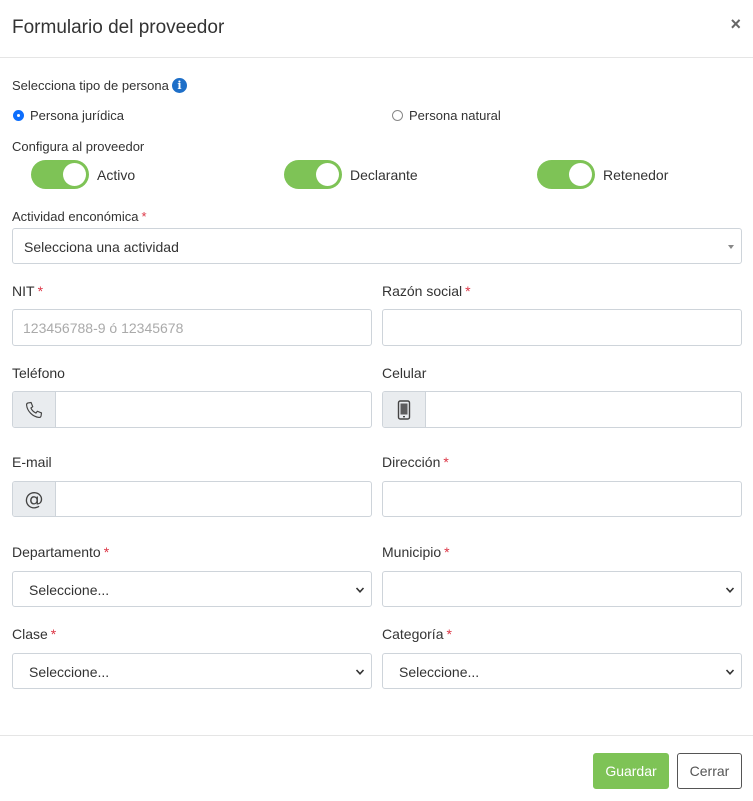 The image size is (753, 801). Describe the element at coordinates (75, 216) in the screenshot. I see `activity-label-text: Actividad enconómica` at that location.